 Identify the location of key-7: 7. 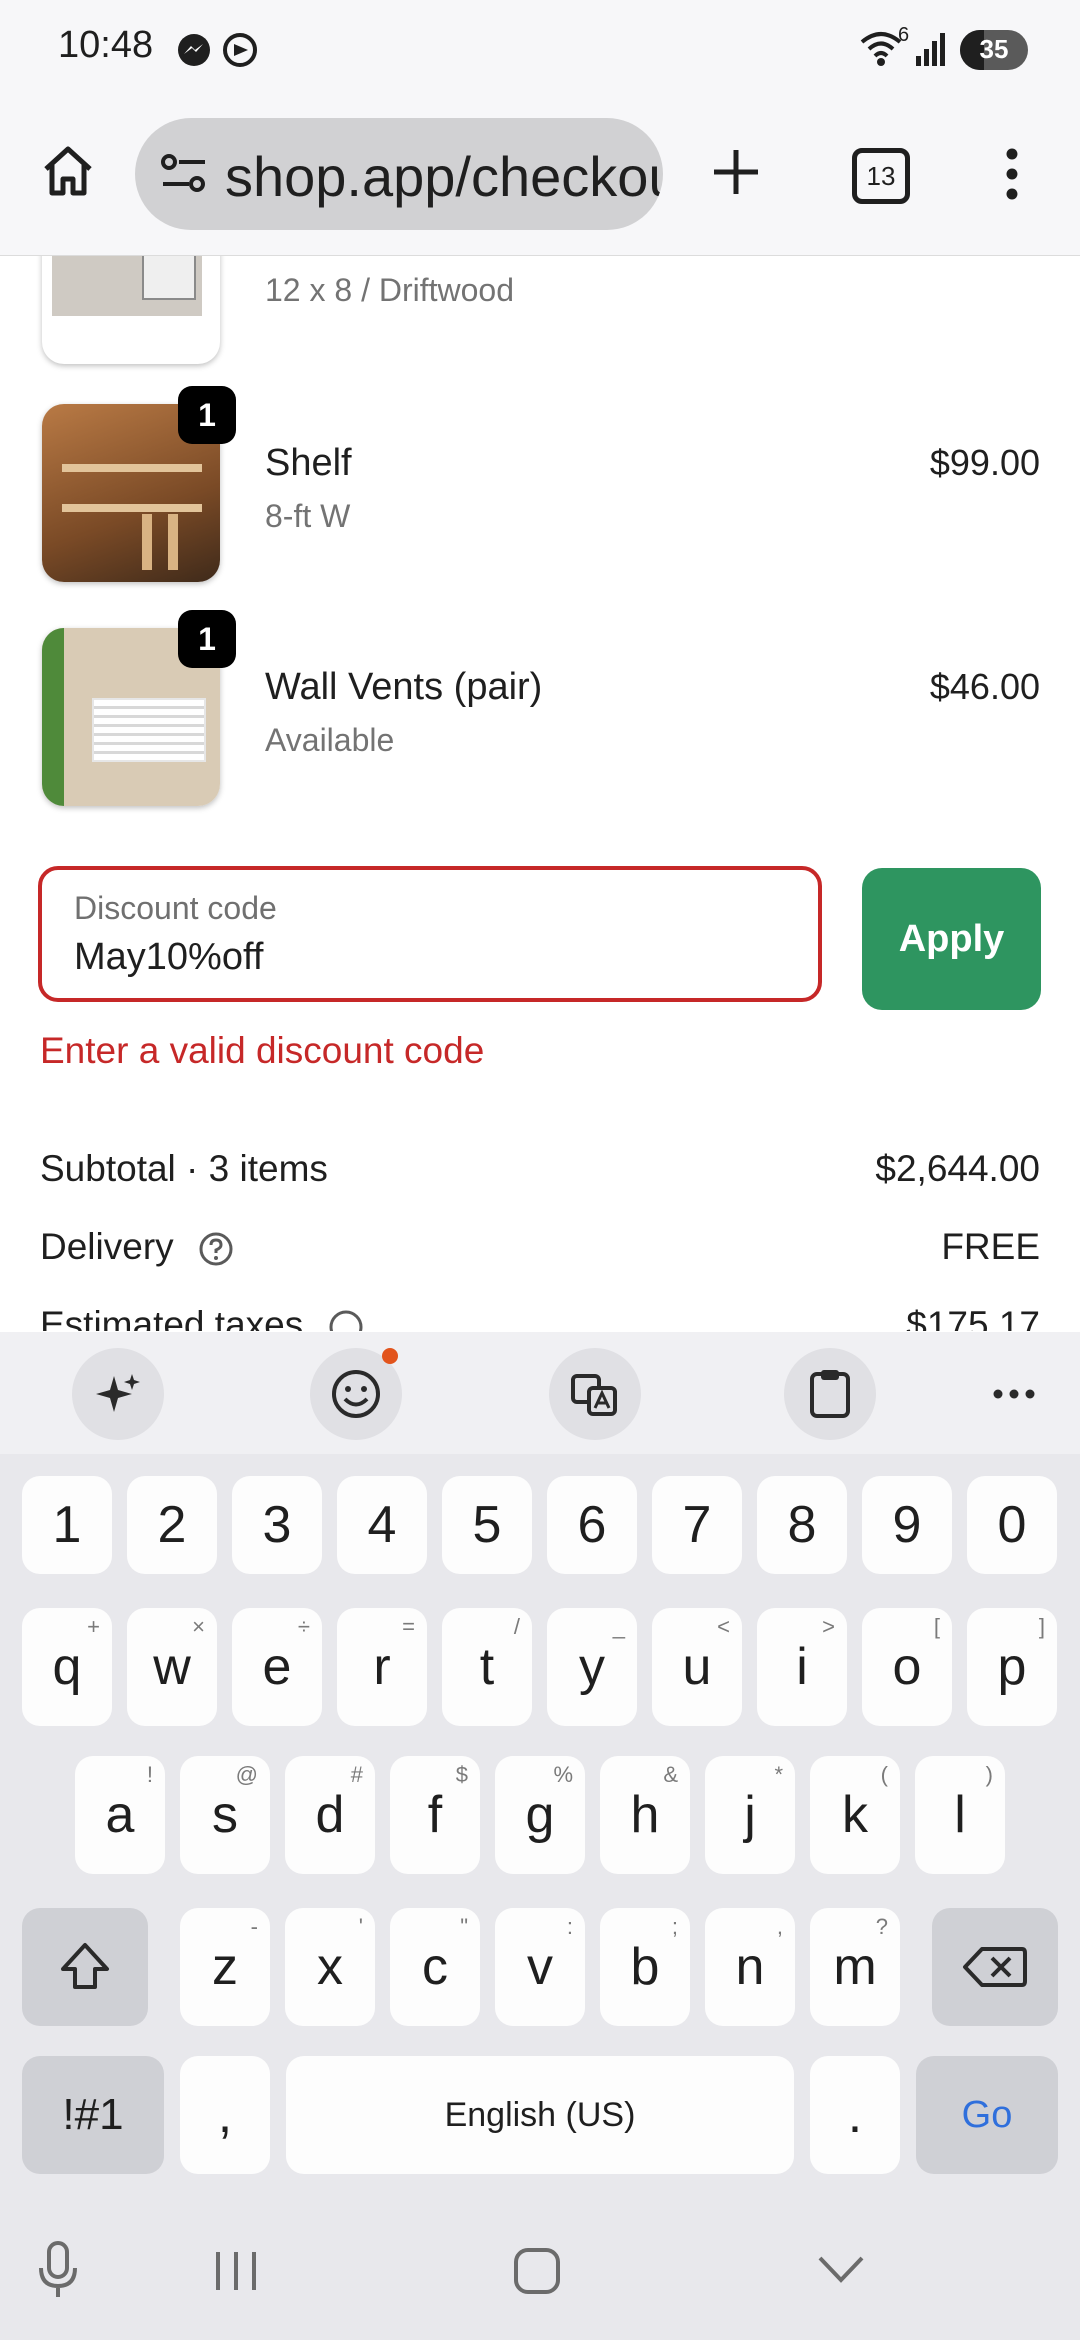
(697, 1525).